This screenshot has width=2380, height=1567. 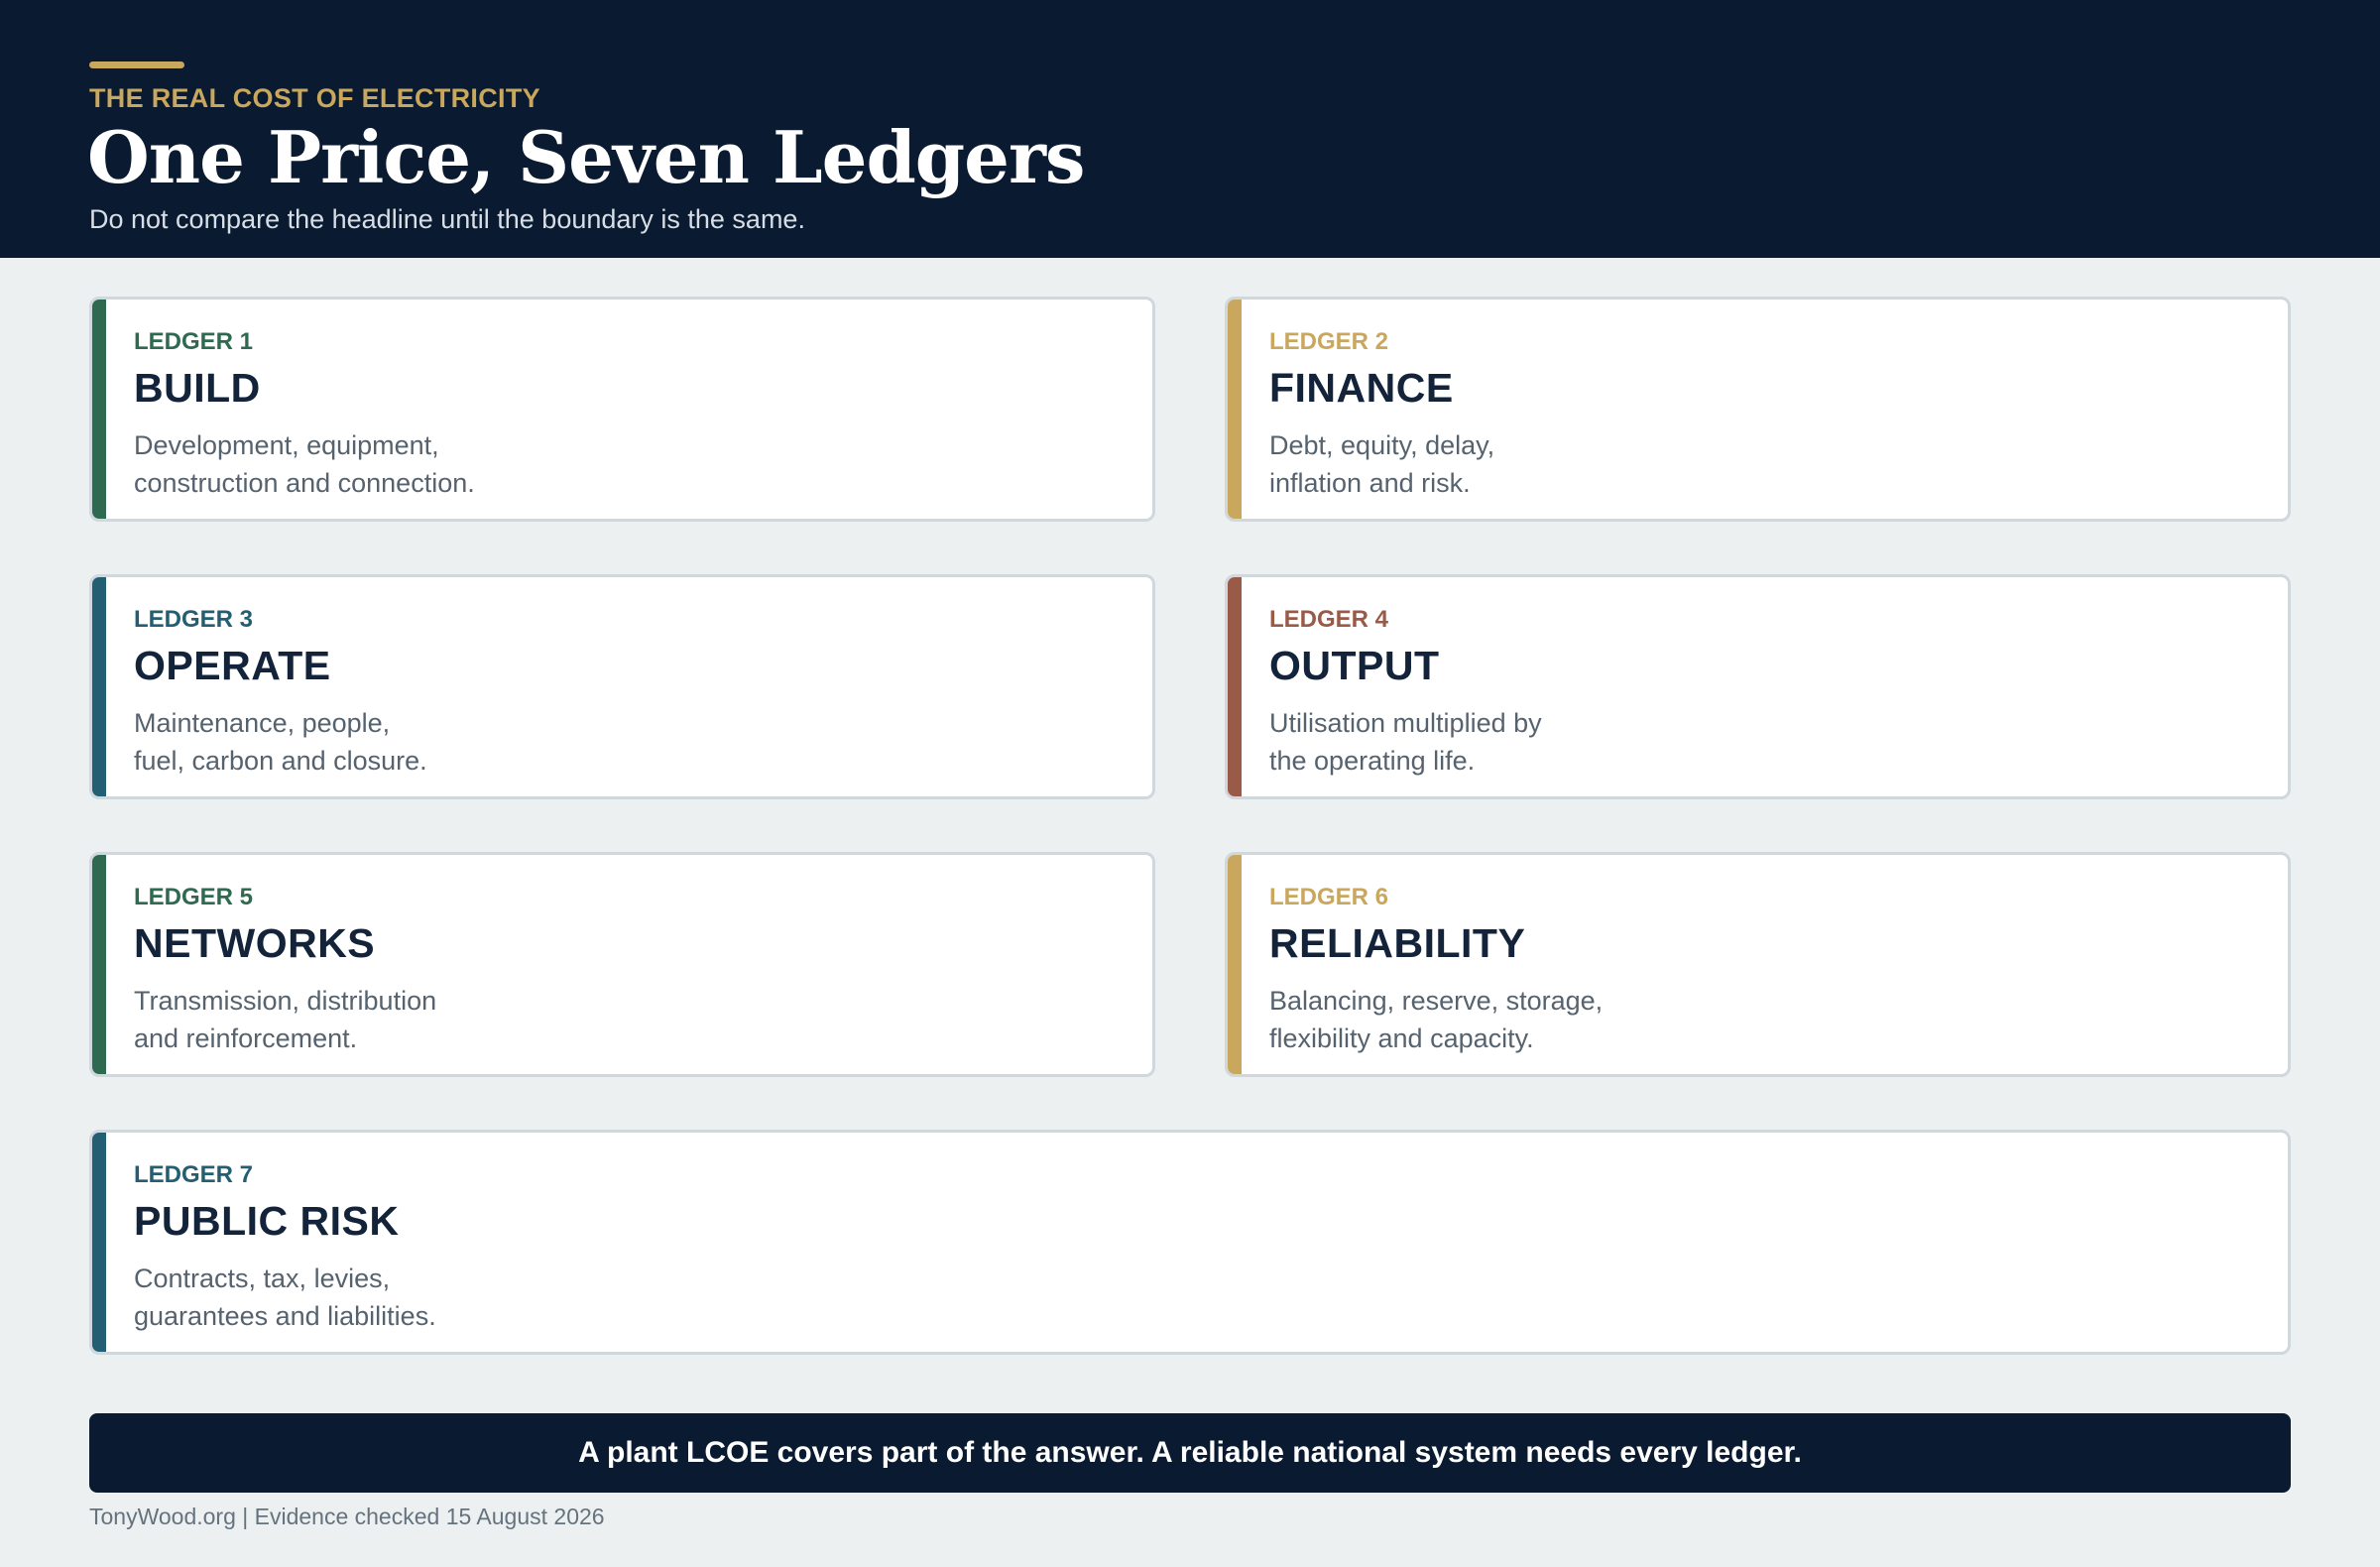 What do you see at coordinates (267, 1221) in the screenshot?
I see `ledger-name: PUBLIC RISK` at bounding box center [267, 1221].